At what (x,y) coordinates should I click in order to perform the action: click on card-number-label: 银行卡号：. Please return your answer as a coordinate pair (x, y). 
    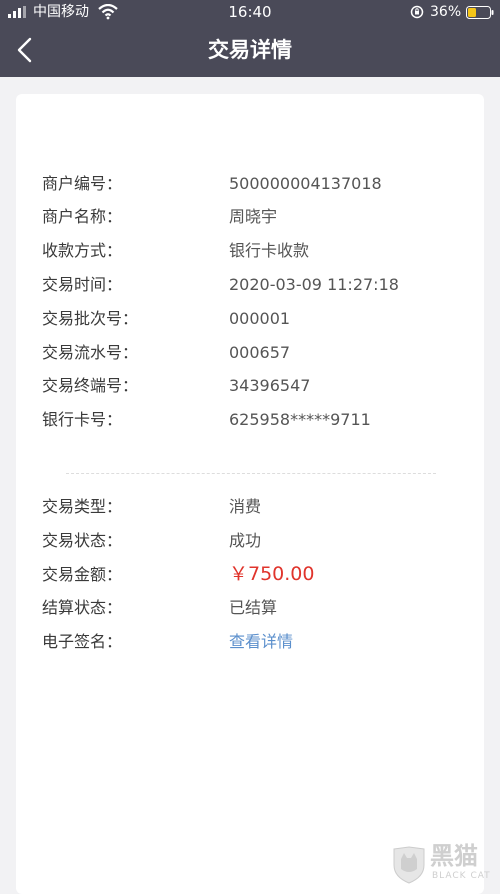
    Looking at the image, I should click on (82, 419).